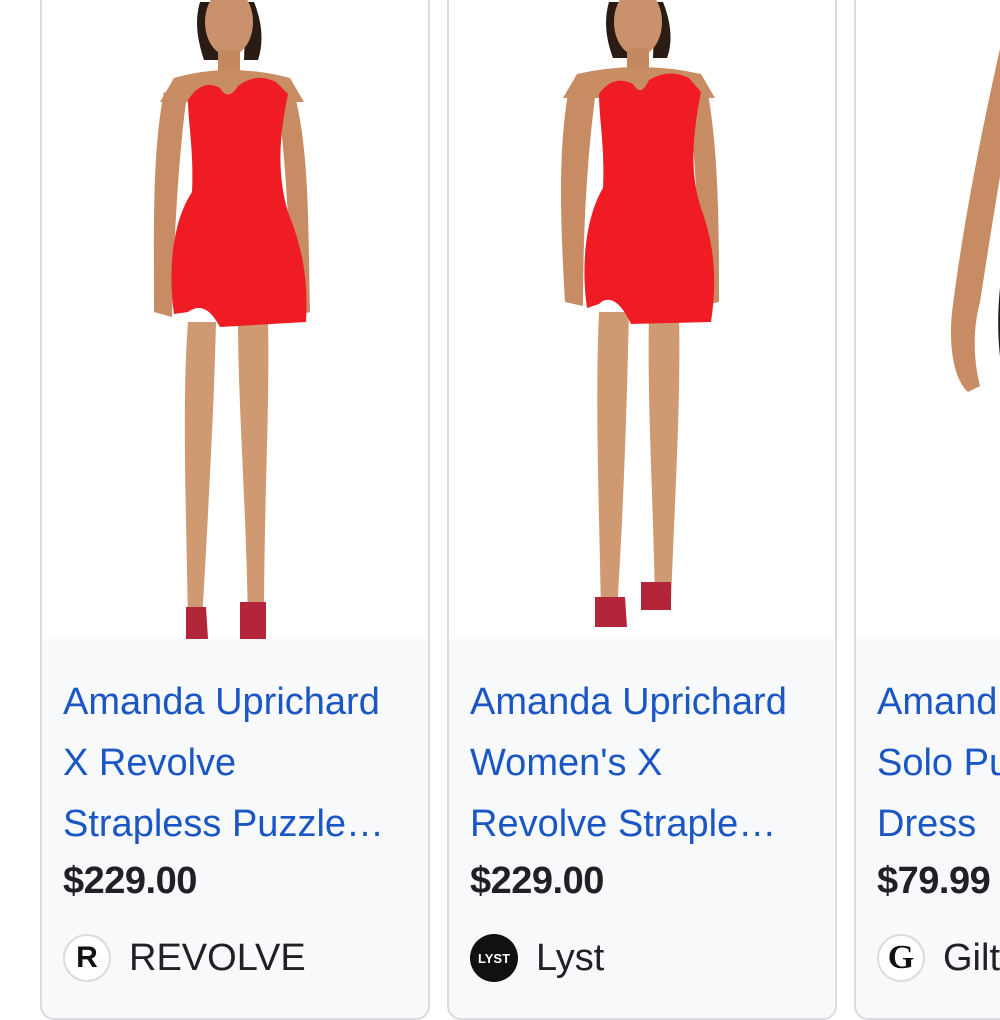 The image size is (1000, 1020). I want to click on product-title-line: Solo Pu, so click(938, 763).